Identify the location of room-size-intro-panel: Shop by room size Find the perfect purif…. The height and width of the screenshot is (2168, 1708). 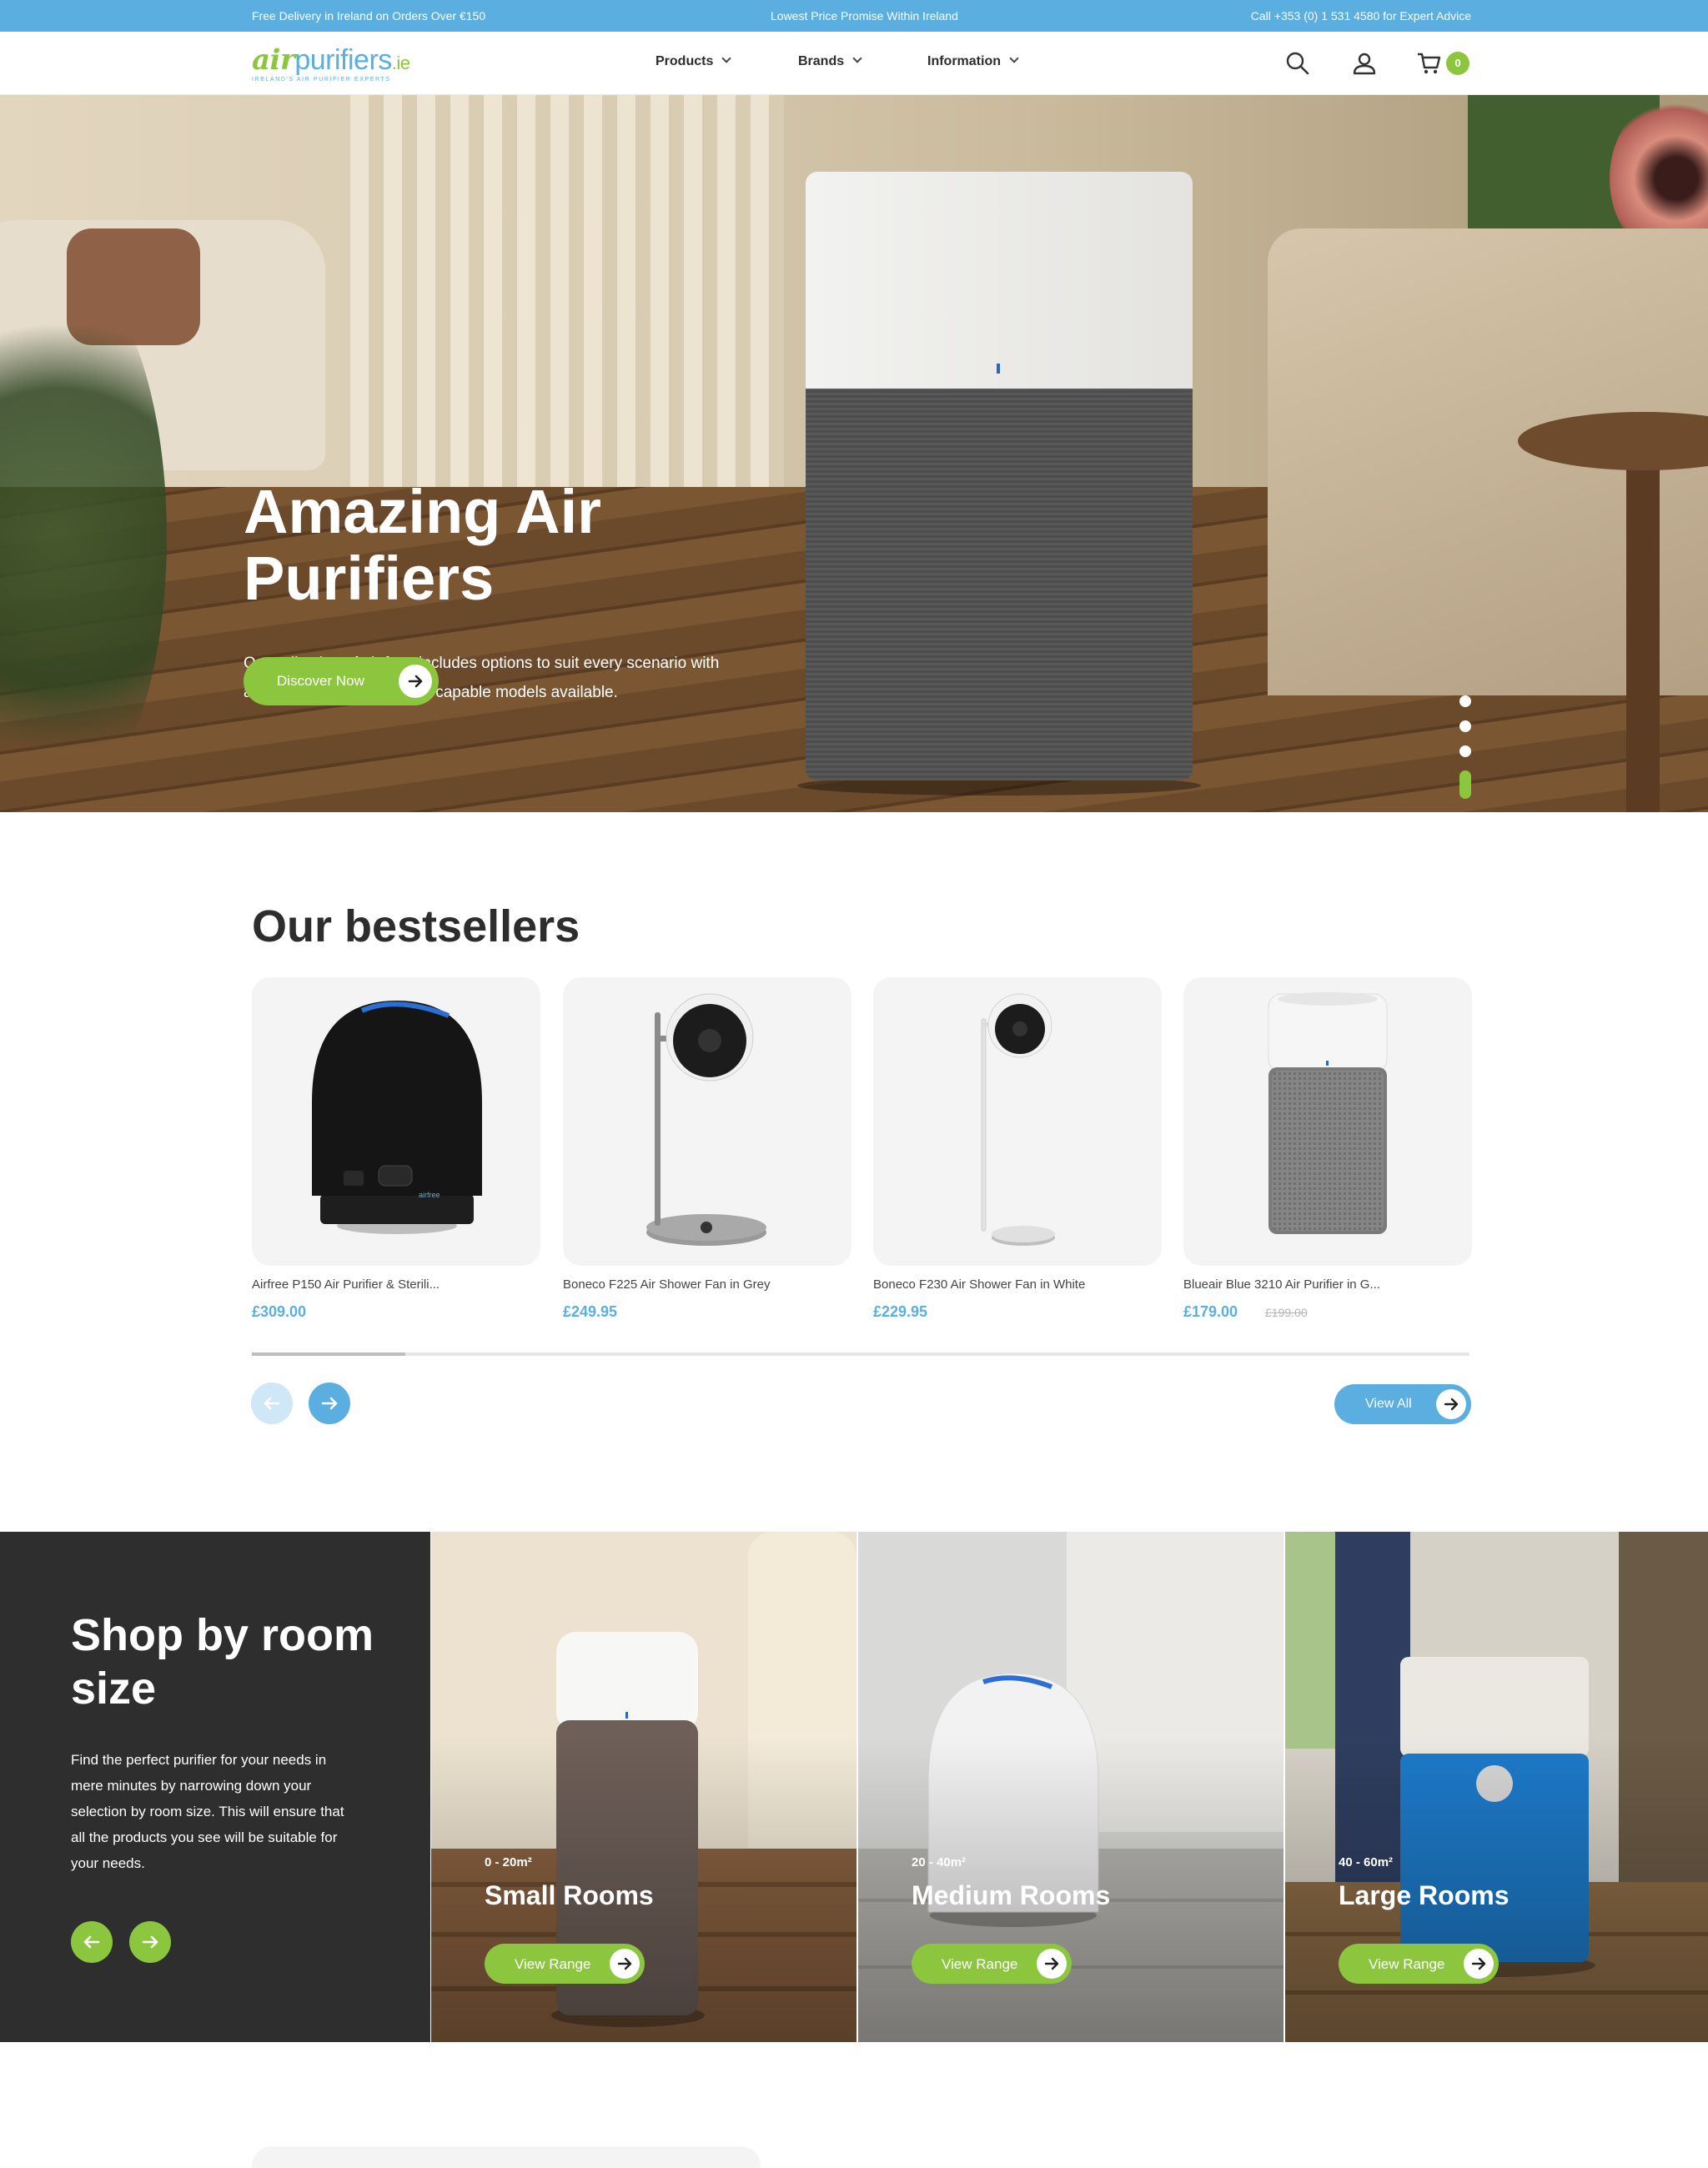
(215, 1787).